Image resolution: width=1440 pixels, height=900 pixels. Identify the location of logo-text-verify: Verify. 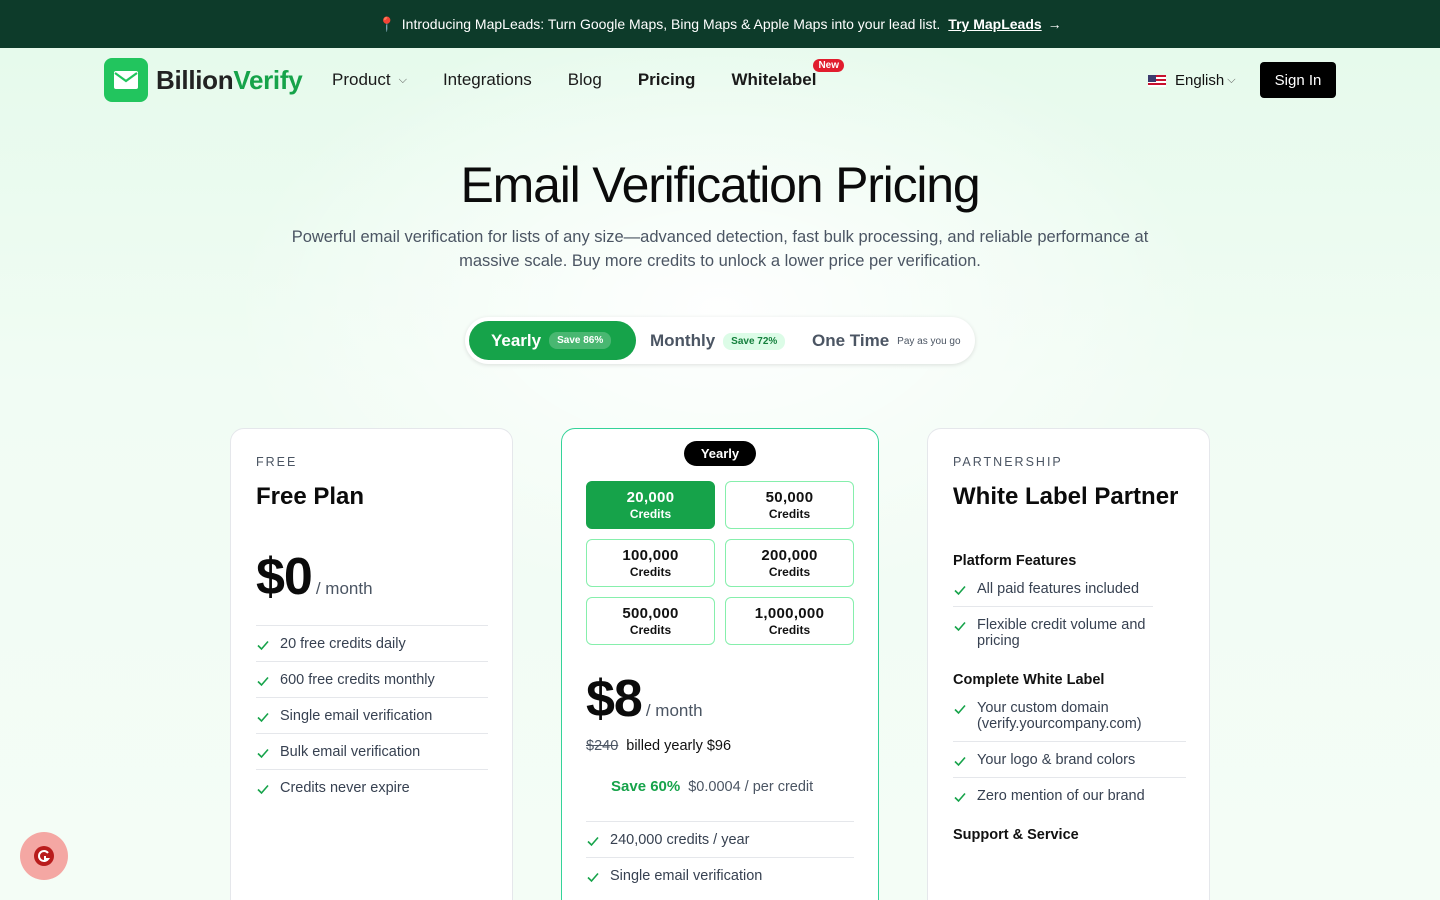
(268, 79).